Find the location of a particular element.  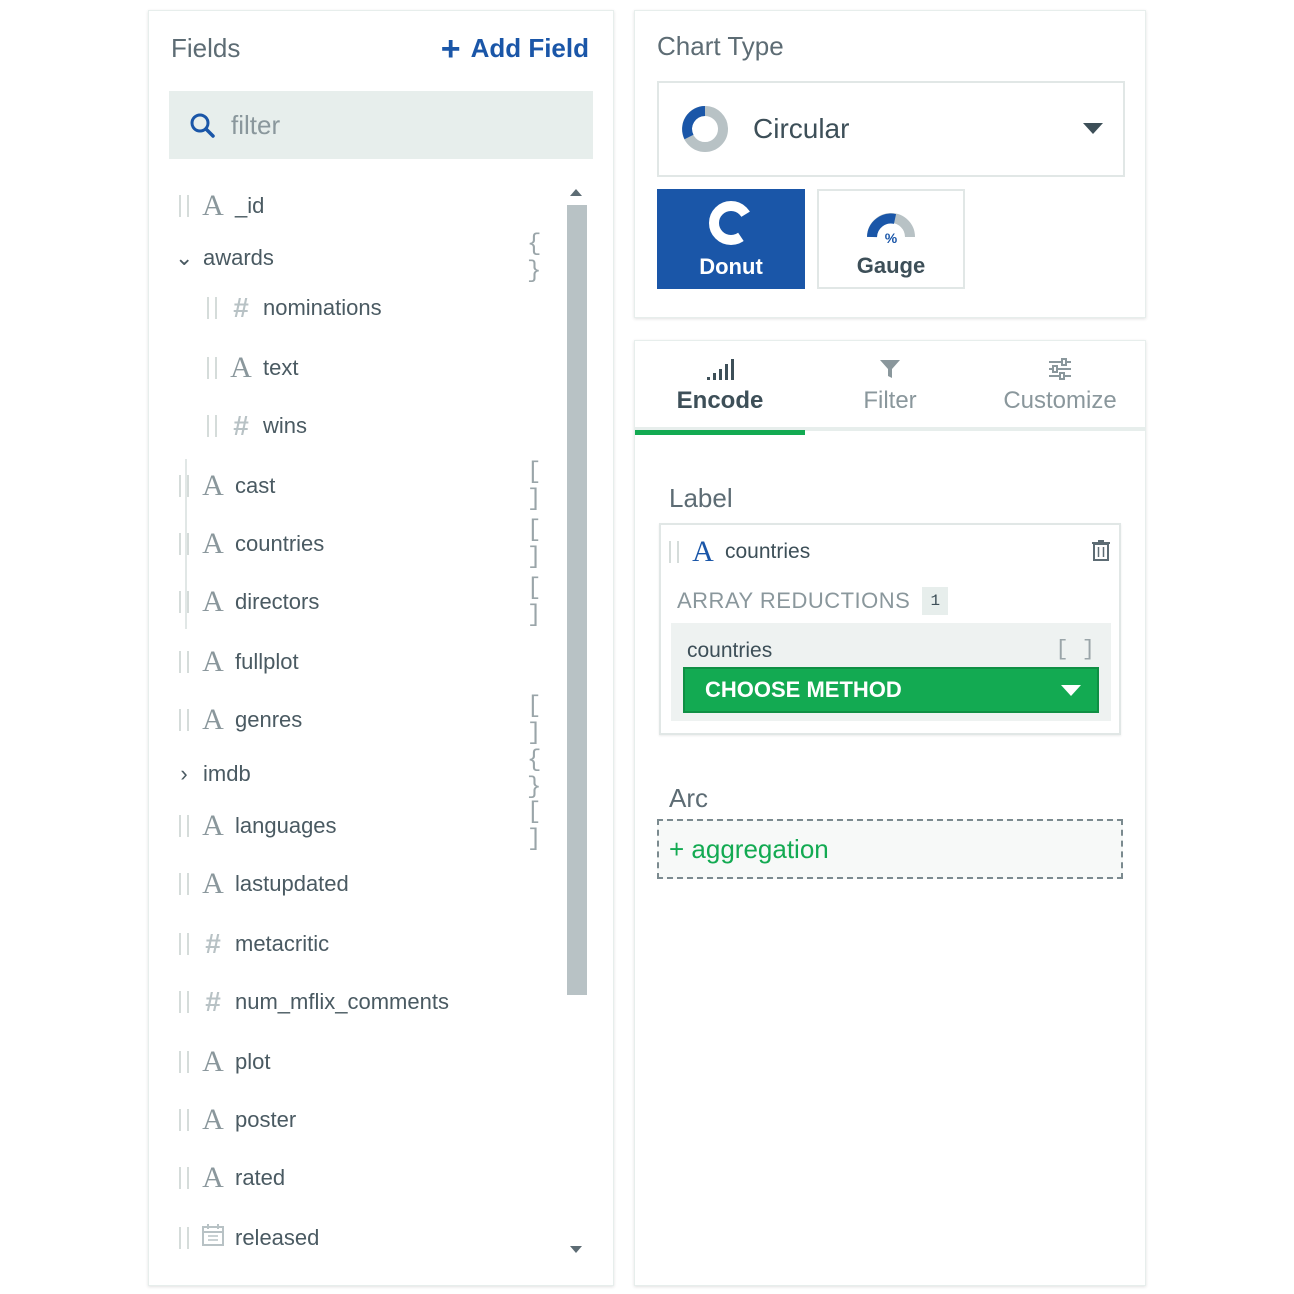

field-item-languages: A languages [ ] is located at coordinates (374, 826).